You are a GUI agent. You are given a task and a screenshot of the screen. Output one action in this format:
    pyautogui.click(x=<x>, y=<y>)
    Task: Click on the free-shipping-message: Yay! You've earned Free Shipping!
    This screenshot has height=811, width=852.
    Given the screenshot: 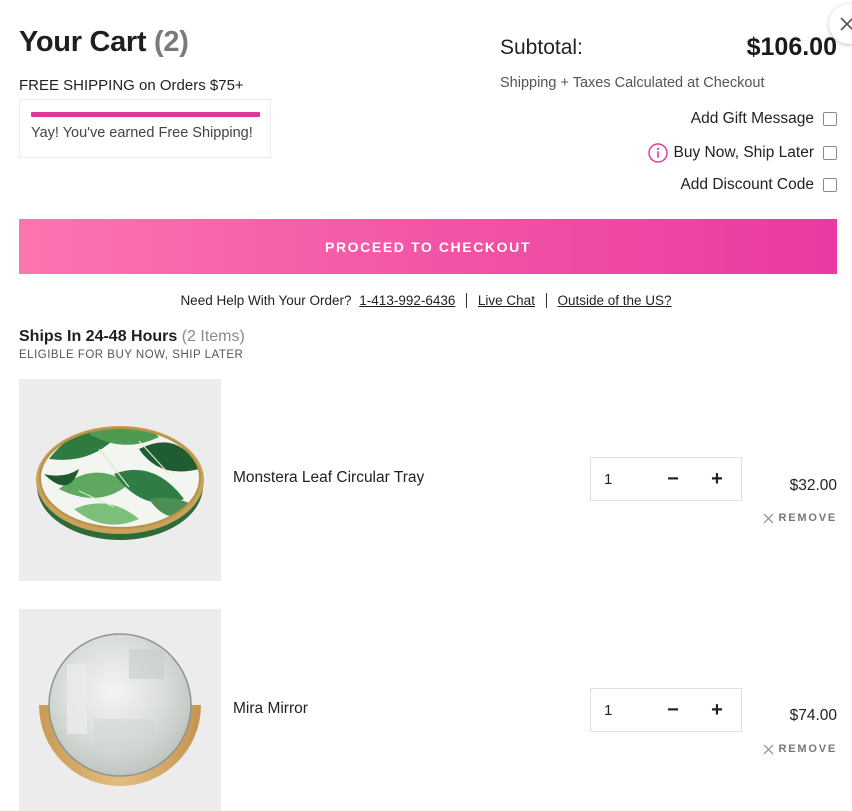 What is the action you would take?
    pyautogui.click(x=142, y=133)
    